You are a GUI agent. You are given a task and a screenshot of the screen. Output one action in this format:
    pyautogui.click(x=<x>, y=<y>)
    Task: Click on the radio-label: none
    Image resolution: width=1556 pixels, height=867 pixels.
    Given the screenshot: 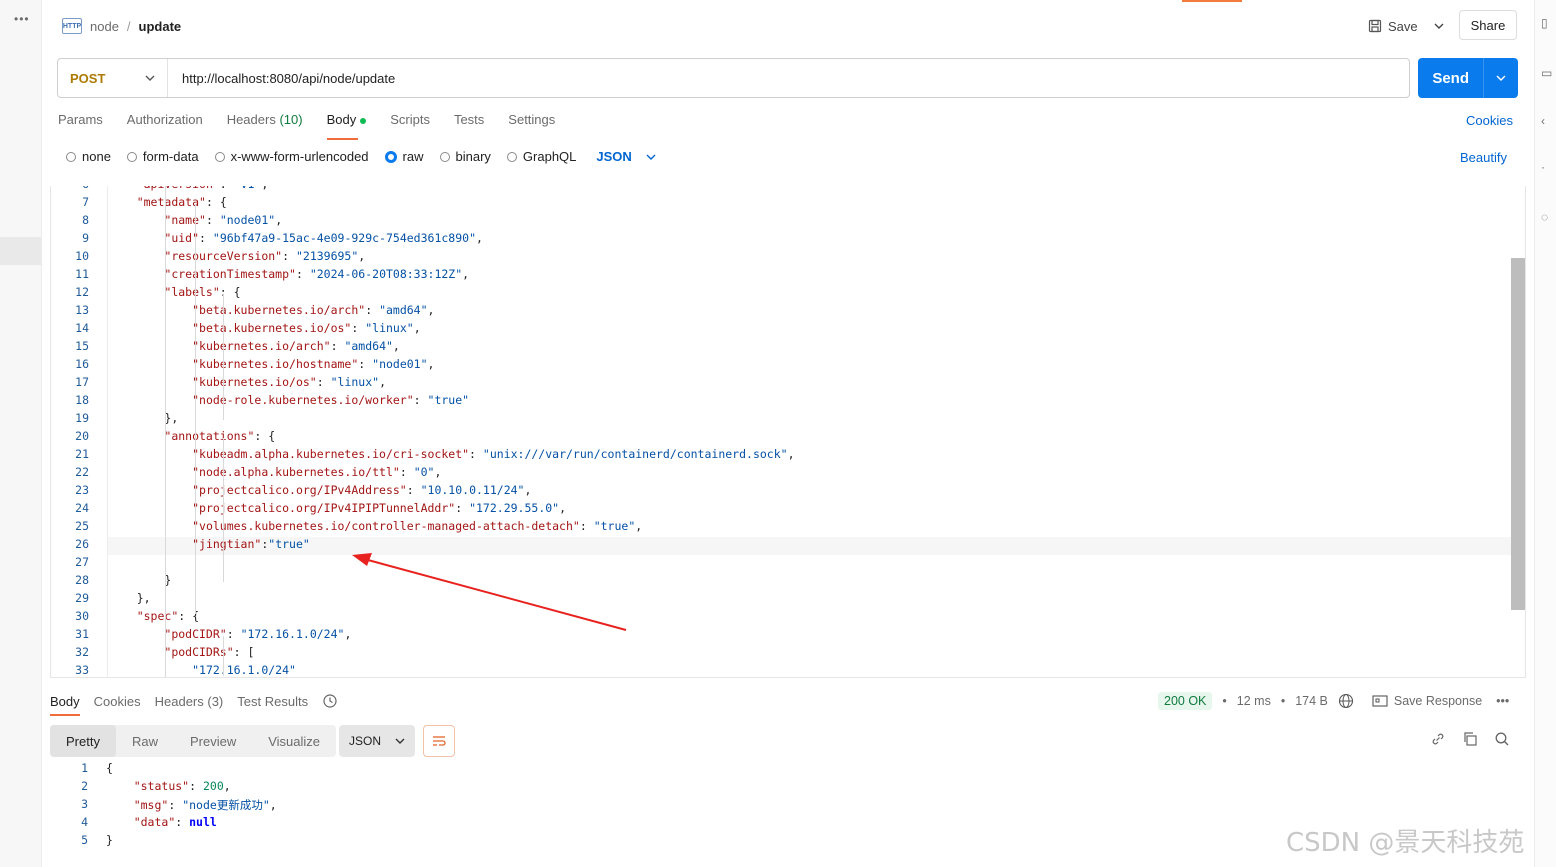 What is the action you would take?
    pyautogui.click(x=96, y=156)
    